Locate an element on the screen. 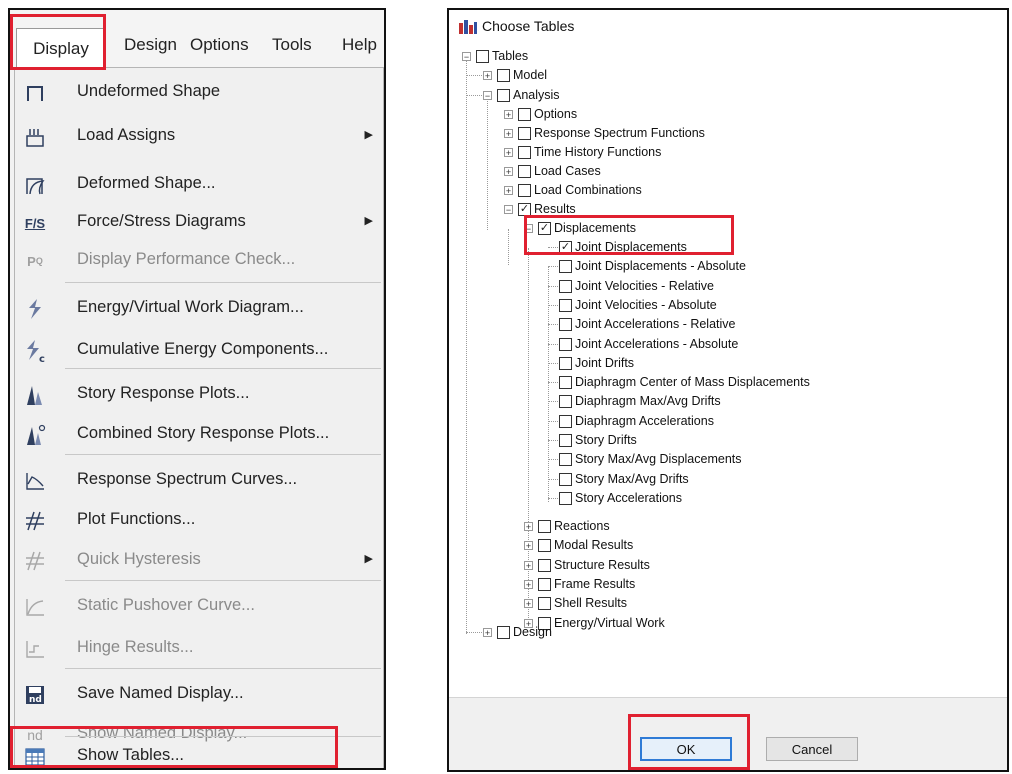 The image size is (1012, 774). menu-display: Display is located at coordinates (61, 48).